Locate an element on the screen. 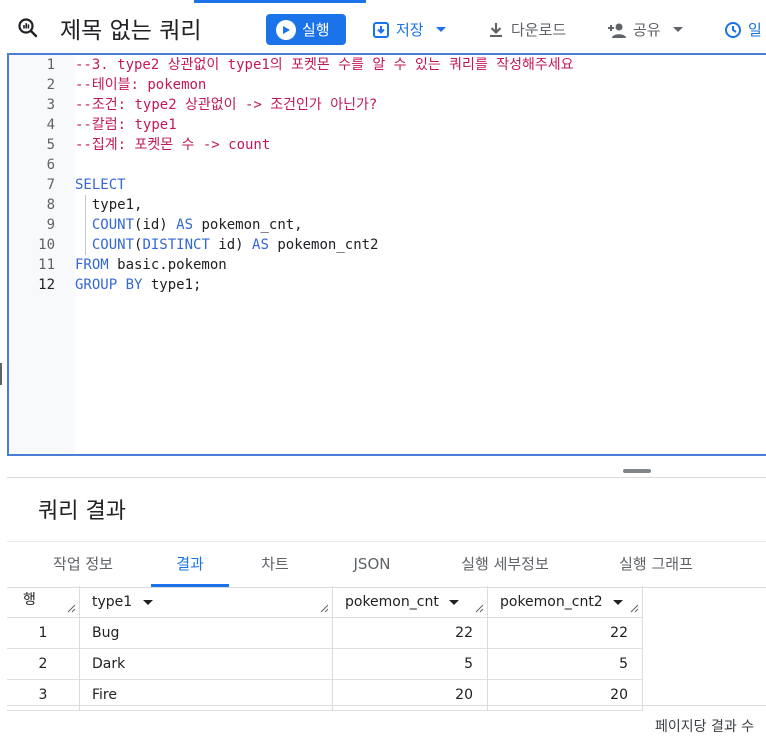  table-footer-divider is located at coordinates (386, 705).